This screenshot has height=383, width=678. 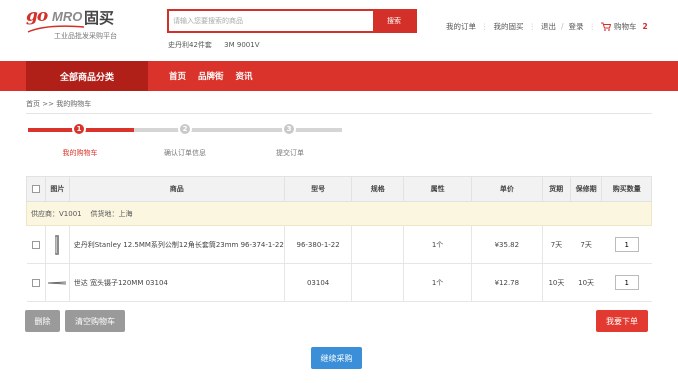 I want to click on breadcrumb-home: 首页, so click(x=33, y=104).